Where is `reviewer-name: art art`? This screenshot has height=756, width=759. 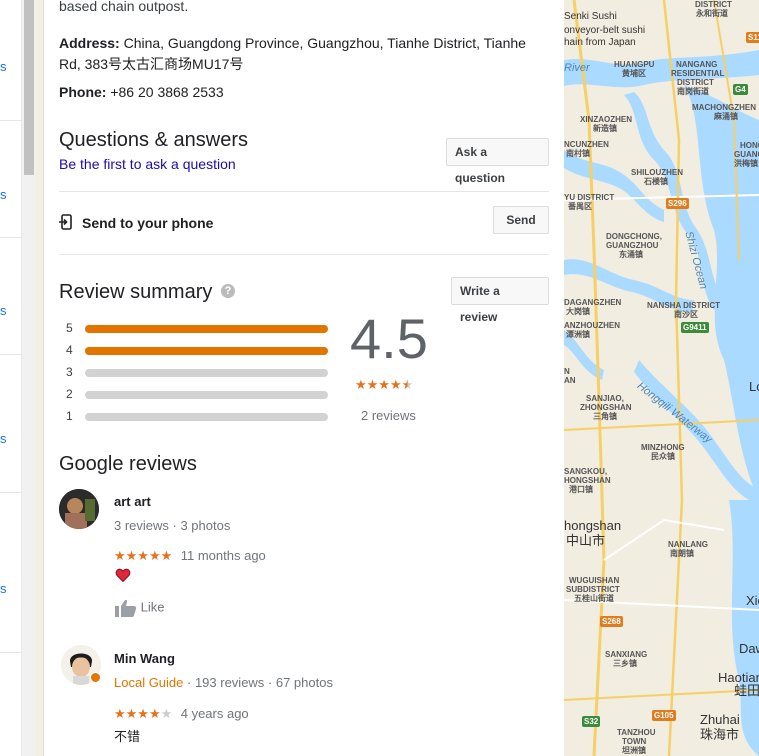 reviewer-name: art art is located at coordinates (132, 501).